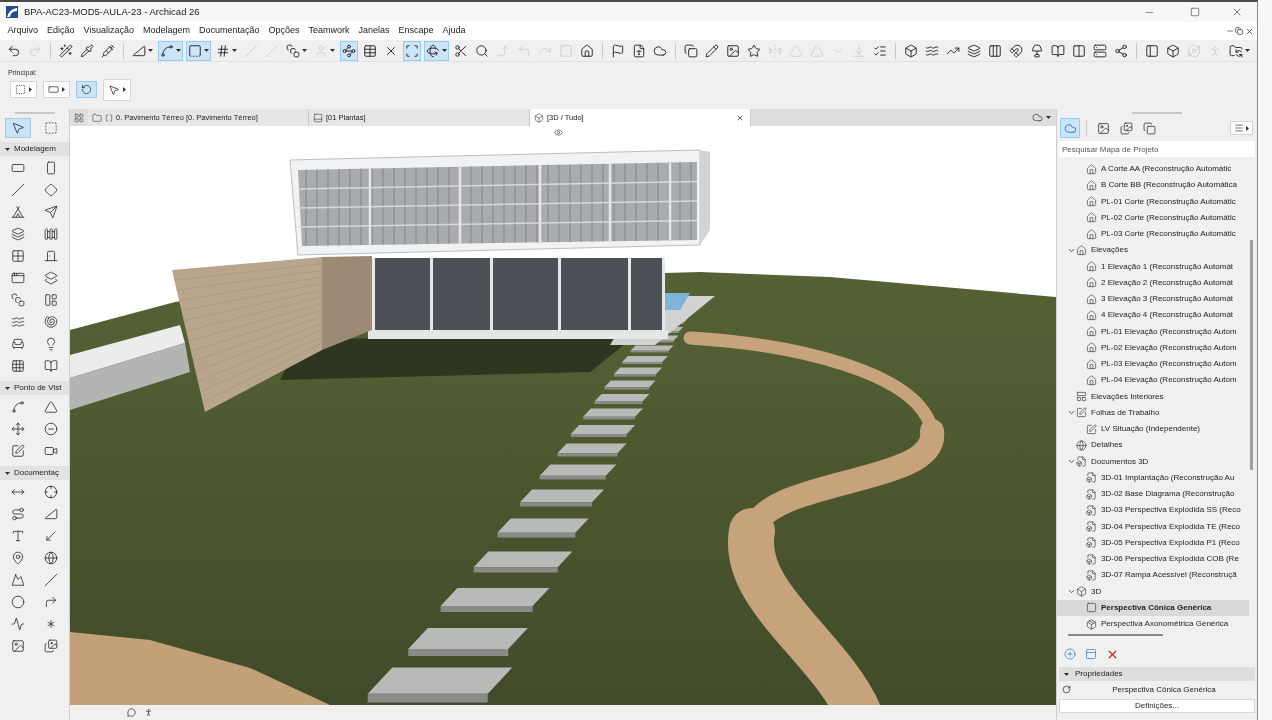 This screenshot has width=1272, height=720. Describe the element at coordinates (1153, 185) in the screenshot. I see `tree-item: B Corte BB (Reconstrução Automática` at that location.